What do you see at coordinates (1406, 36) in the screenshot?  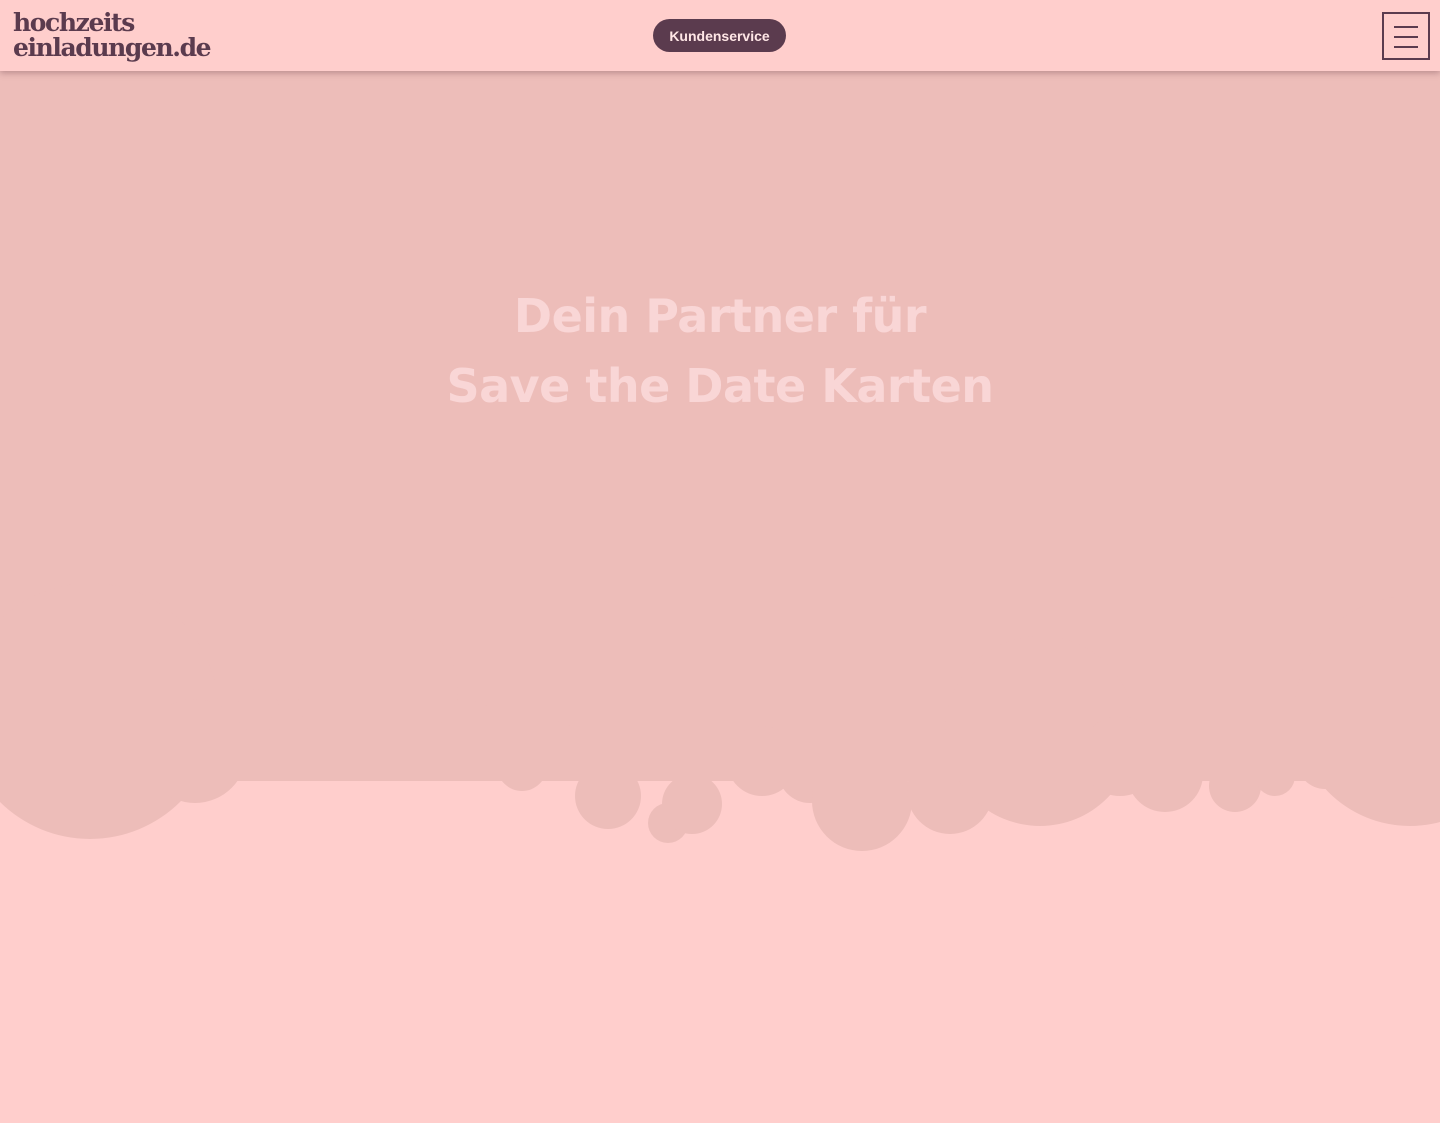 I see `menu-button` at bounding box center [1406, 36].